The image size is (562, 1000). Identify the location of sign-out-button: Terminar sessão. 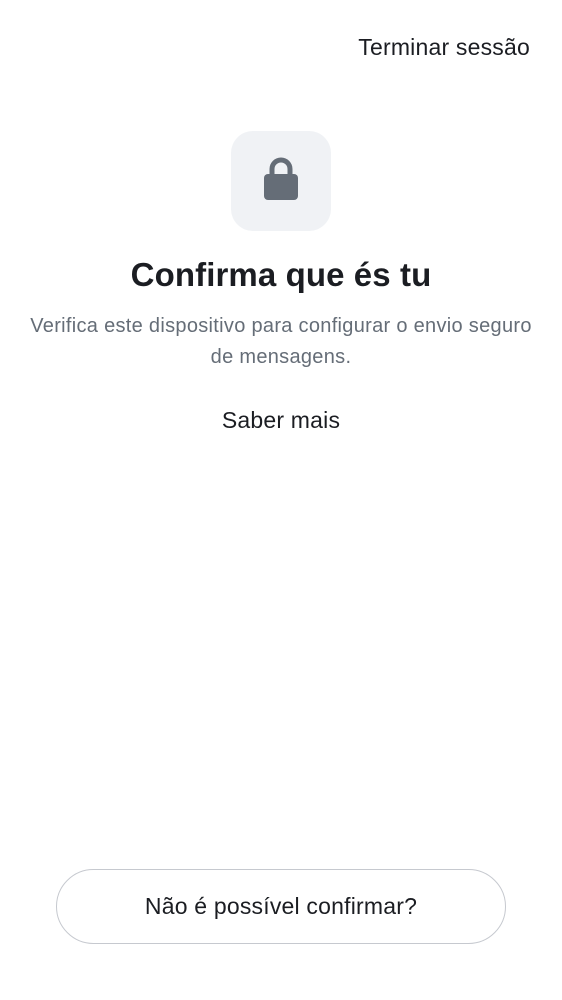
(444, 47).